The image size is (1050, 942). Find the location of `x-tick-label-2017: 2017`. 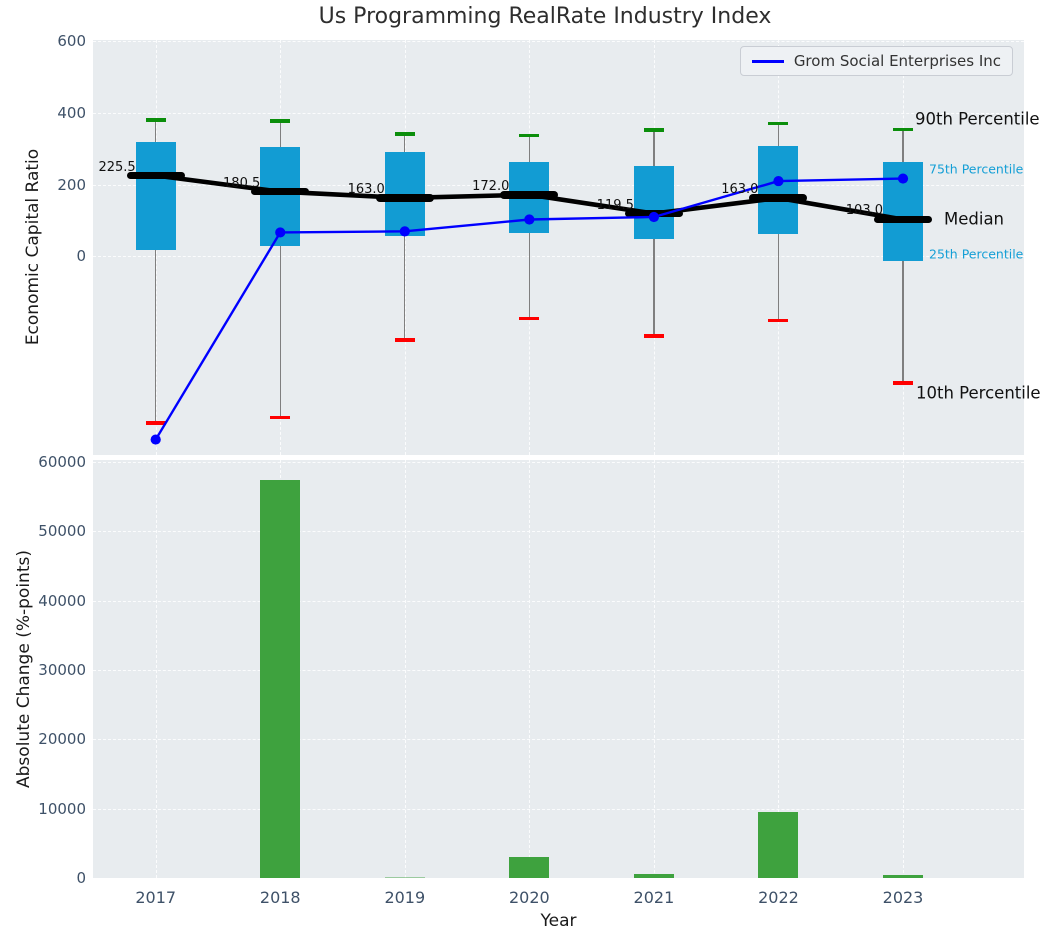

x-tick-label-2017: 2017 is located at coordinates (156, 897).